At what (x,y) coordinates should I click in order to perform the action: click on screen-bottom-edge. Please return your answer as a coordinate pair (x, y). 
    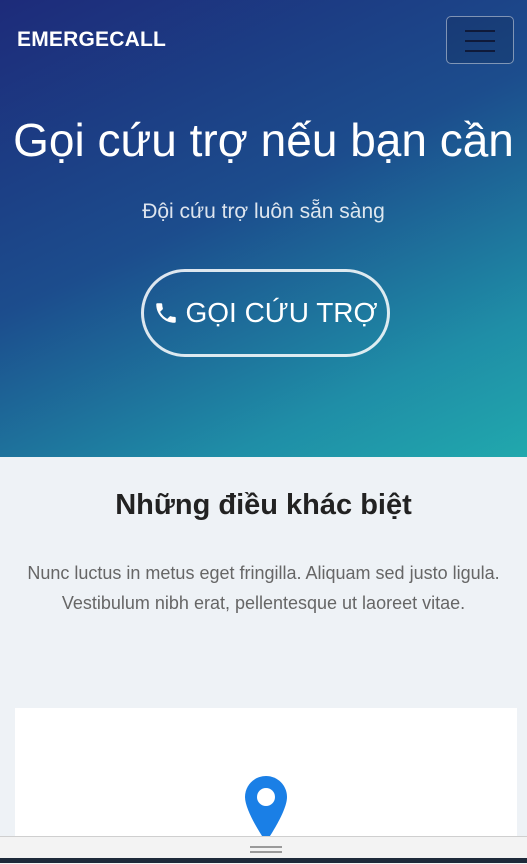
    Looking at the image, I should click on (263, 860).